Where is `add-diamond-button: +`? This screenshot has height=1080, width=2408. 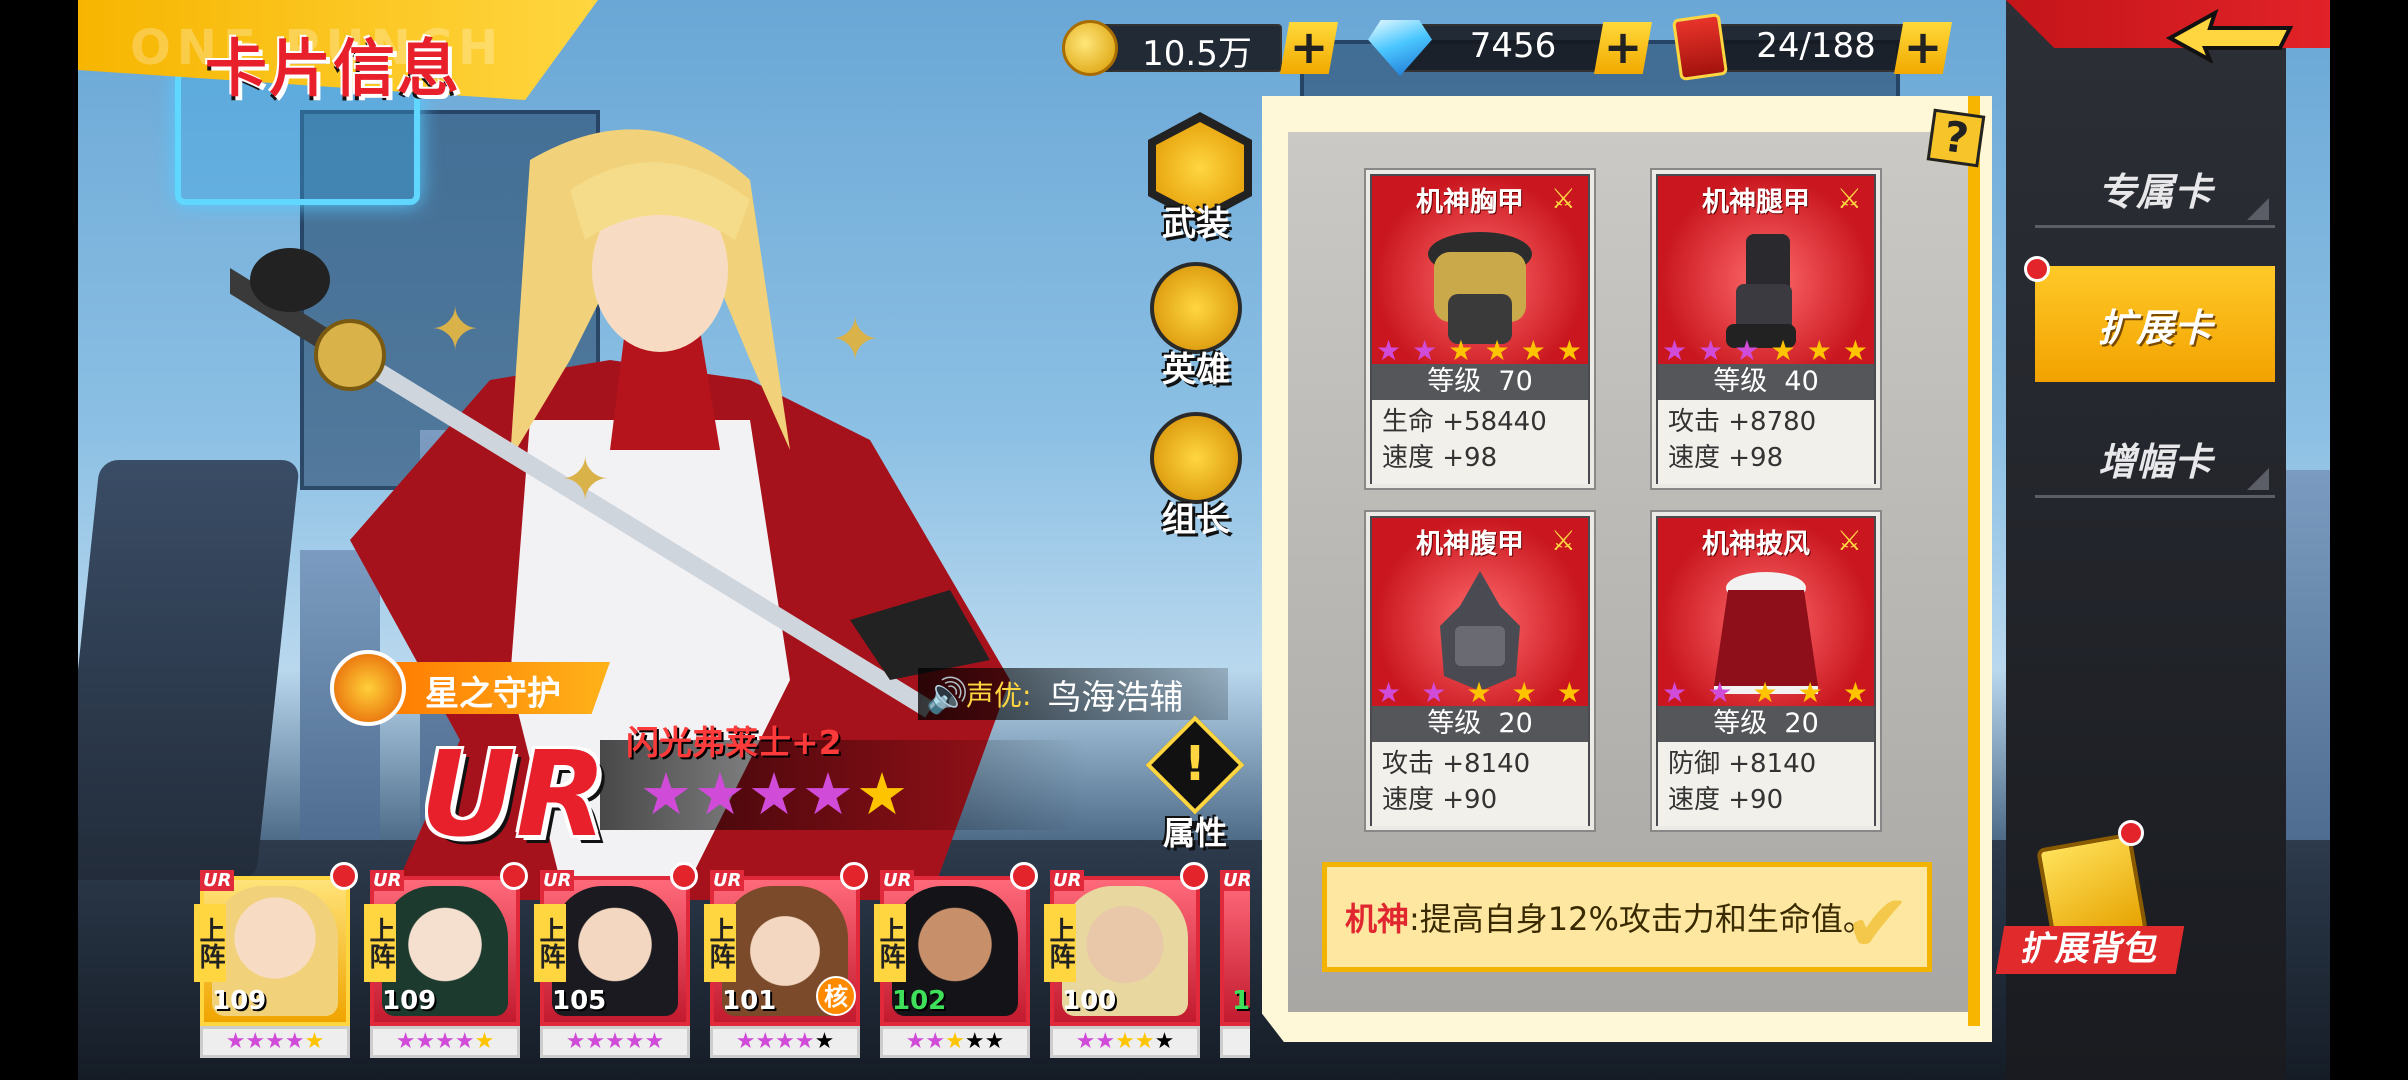 add-diamond-button: + is located at coordinates (1623, 48).